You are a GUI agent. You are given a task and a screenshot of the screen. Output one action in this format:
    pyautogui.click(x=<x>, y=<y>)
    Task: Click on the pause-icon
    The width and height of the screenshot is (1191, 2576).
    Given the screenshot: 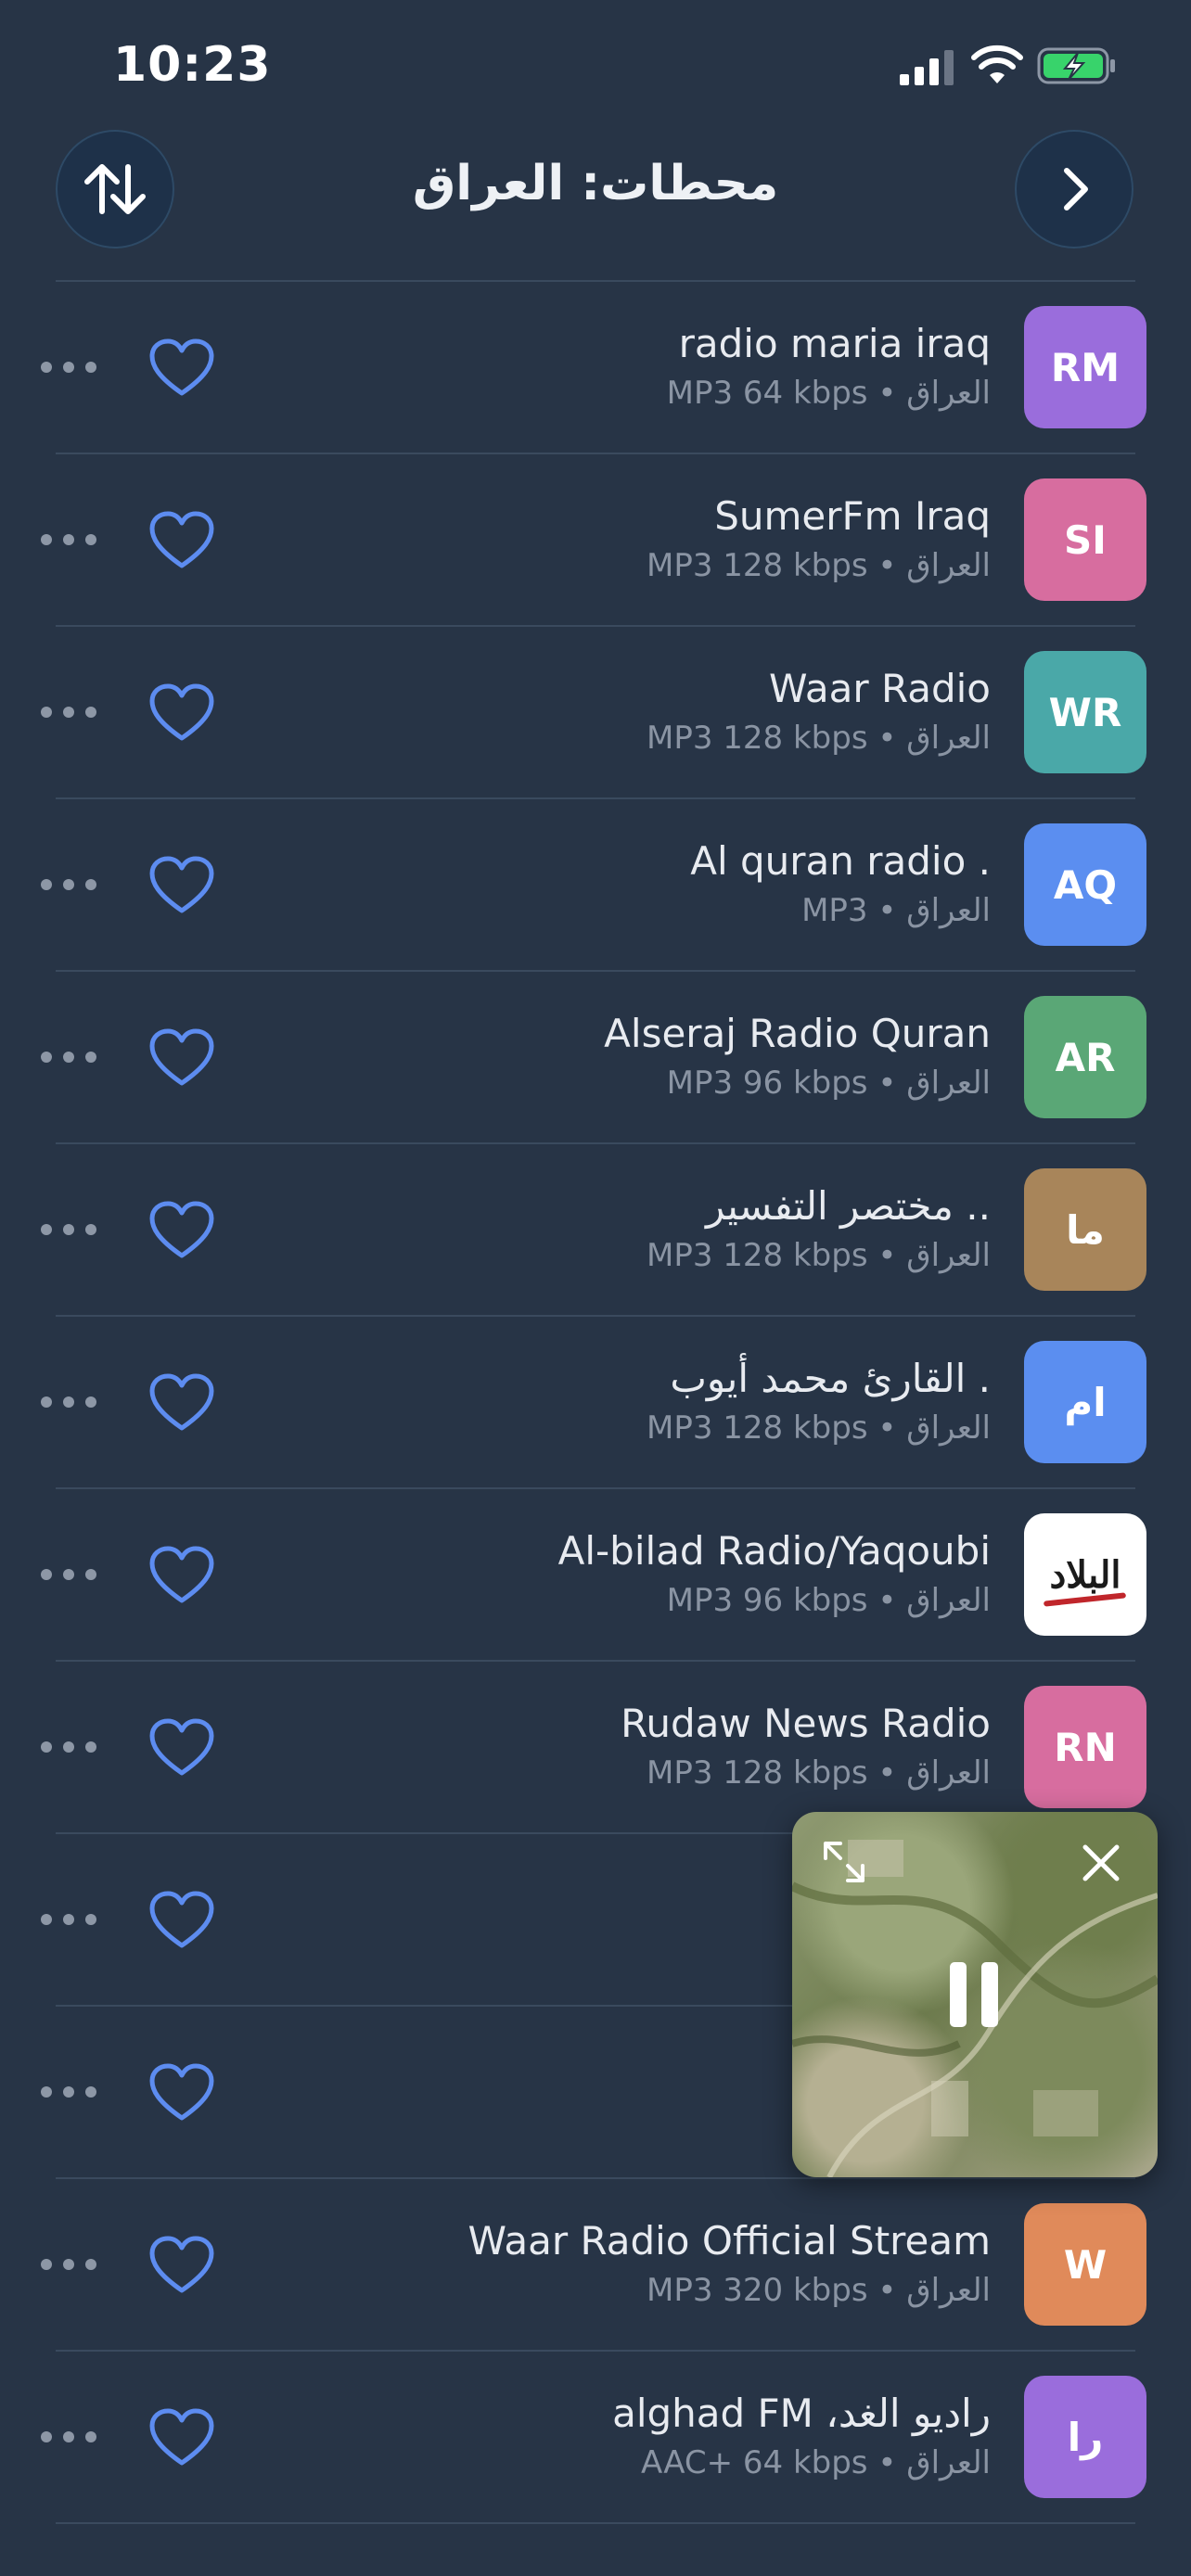 What is the action you would take?
    pyautogui.click(x=974, y=1994)
    